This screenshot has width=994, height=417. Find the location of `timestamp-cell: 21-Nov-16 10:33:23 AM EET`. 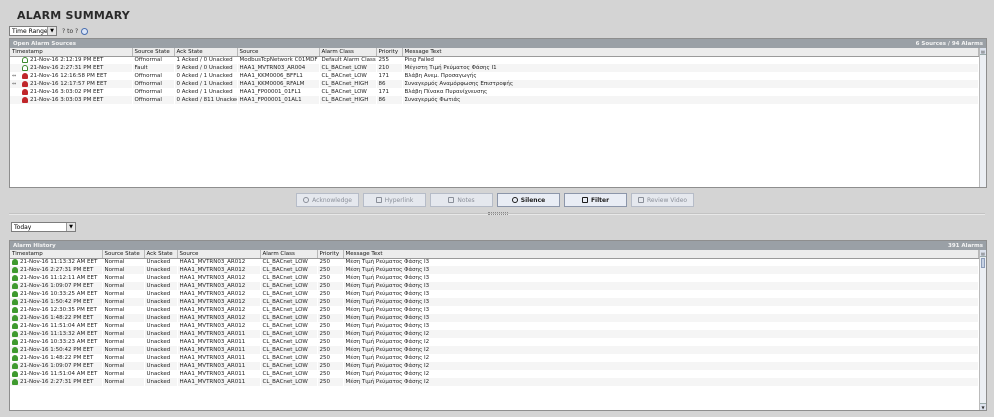

timestamp-cell: 21-Nov-16 10:33:23 AM EET is located at coordinates (56, 342).